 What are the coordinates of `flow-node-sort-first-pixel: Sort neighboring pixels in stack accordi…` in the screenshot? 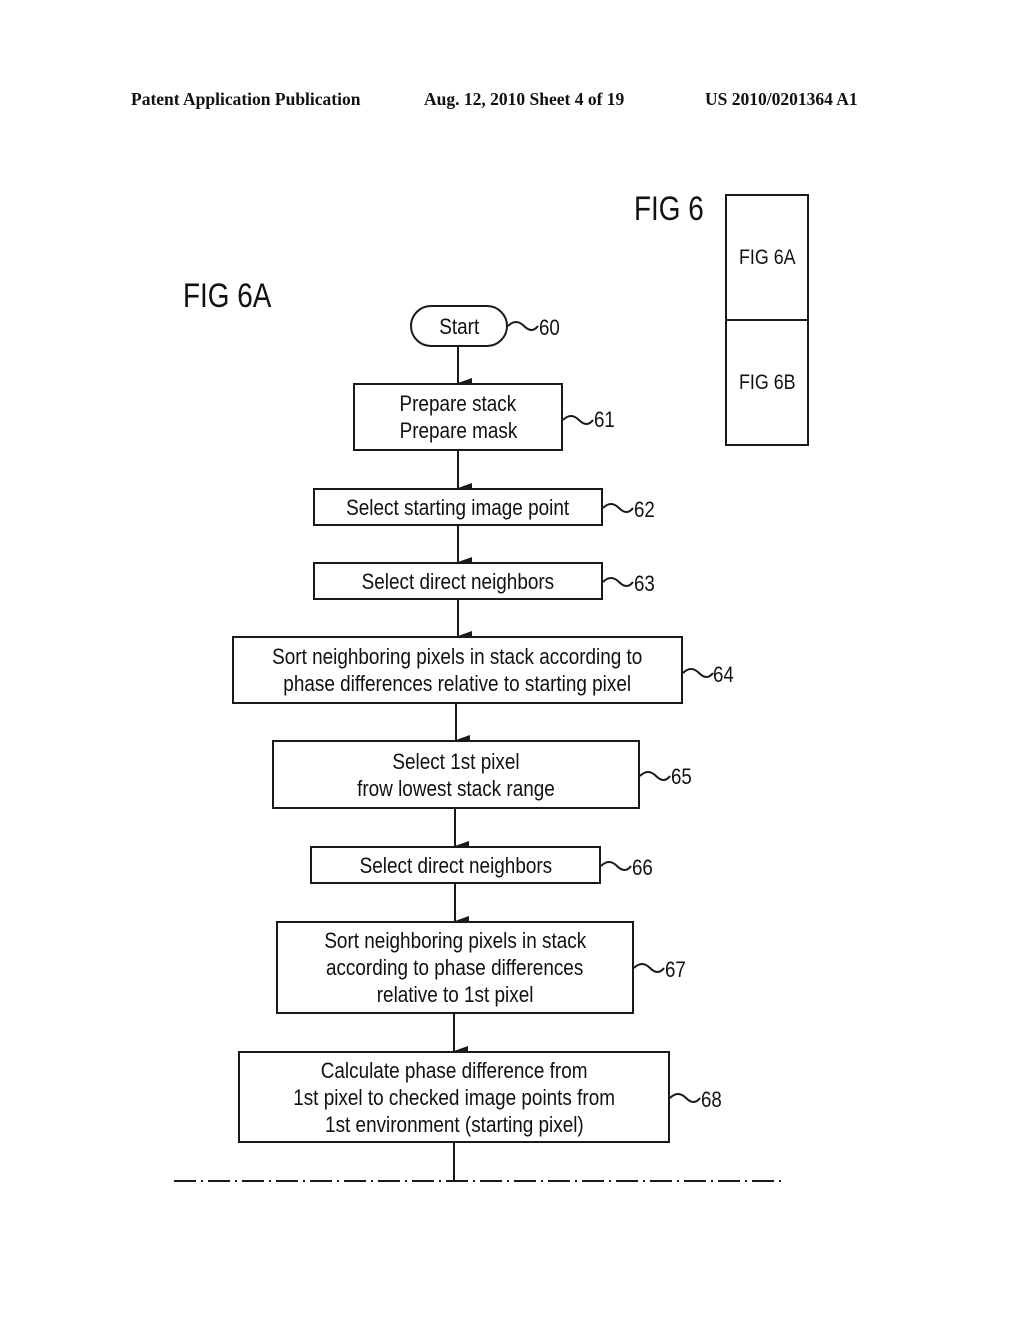 It's located at (455, 967).